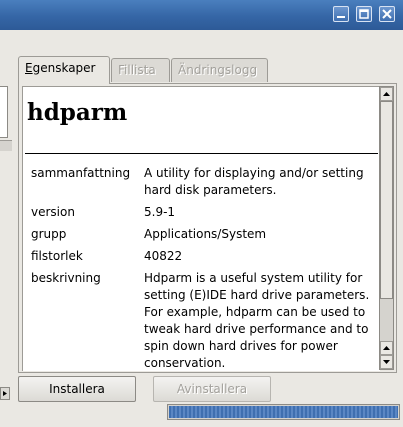 The height and width of the screenshot is (427, 403). What do you see at coordinates (163, 256) in the screenshot?
I see `info-value: 40822` at bounding box center [163, 256].